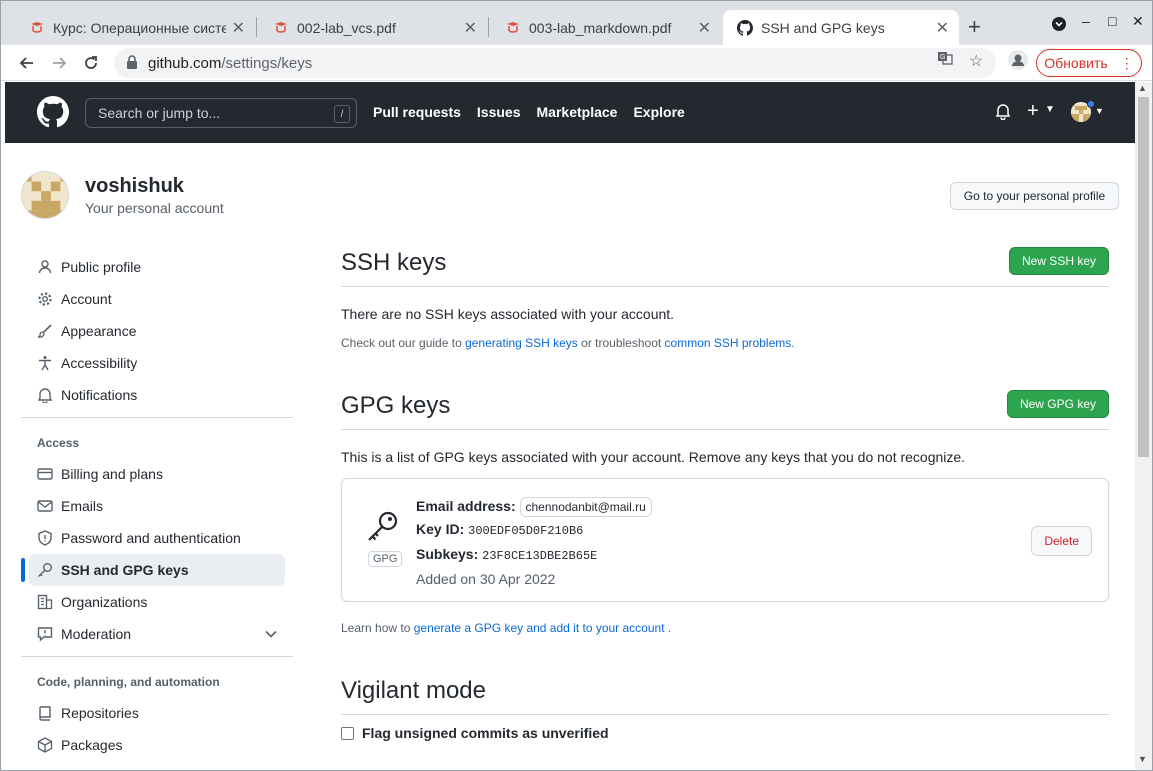 The height and width of the screenshot is (771, 1153). I want to click on search-shortcut-badge: /, so click(342, 114).